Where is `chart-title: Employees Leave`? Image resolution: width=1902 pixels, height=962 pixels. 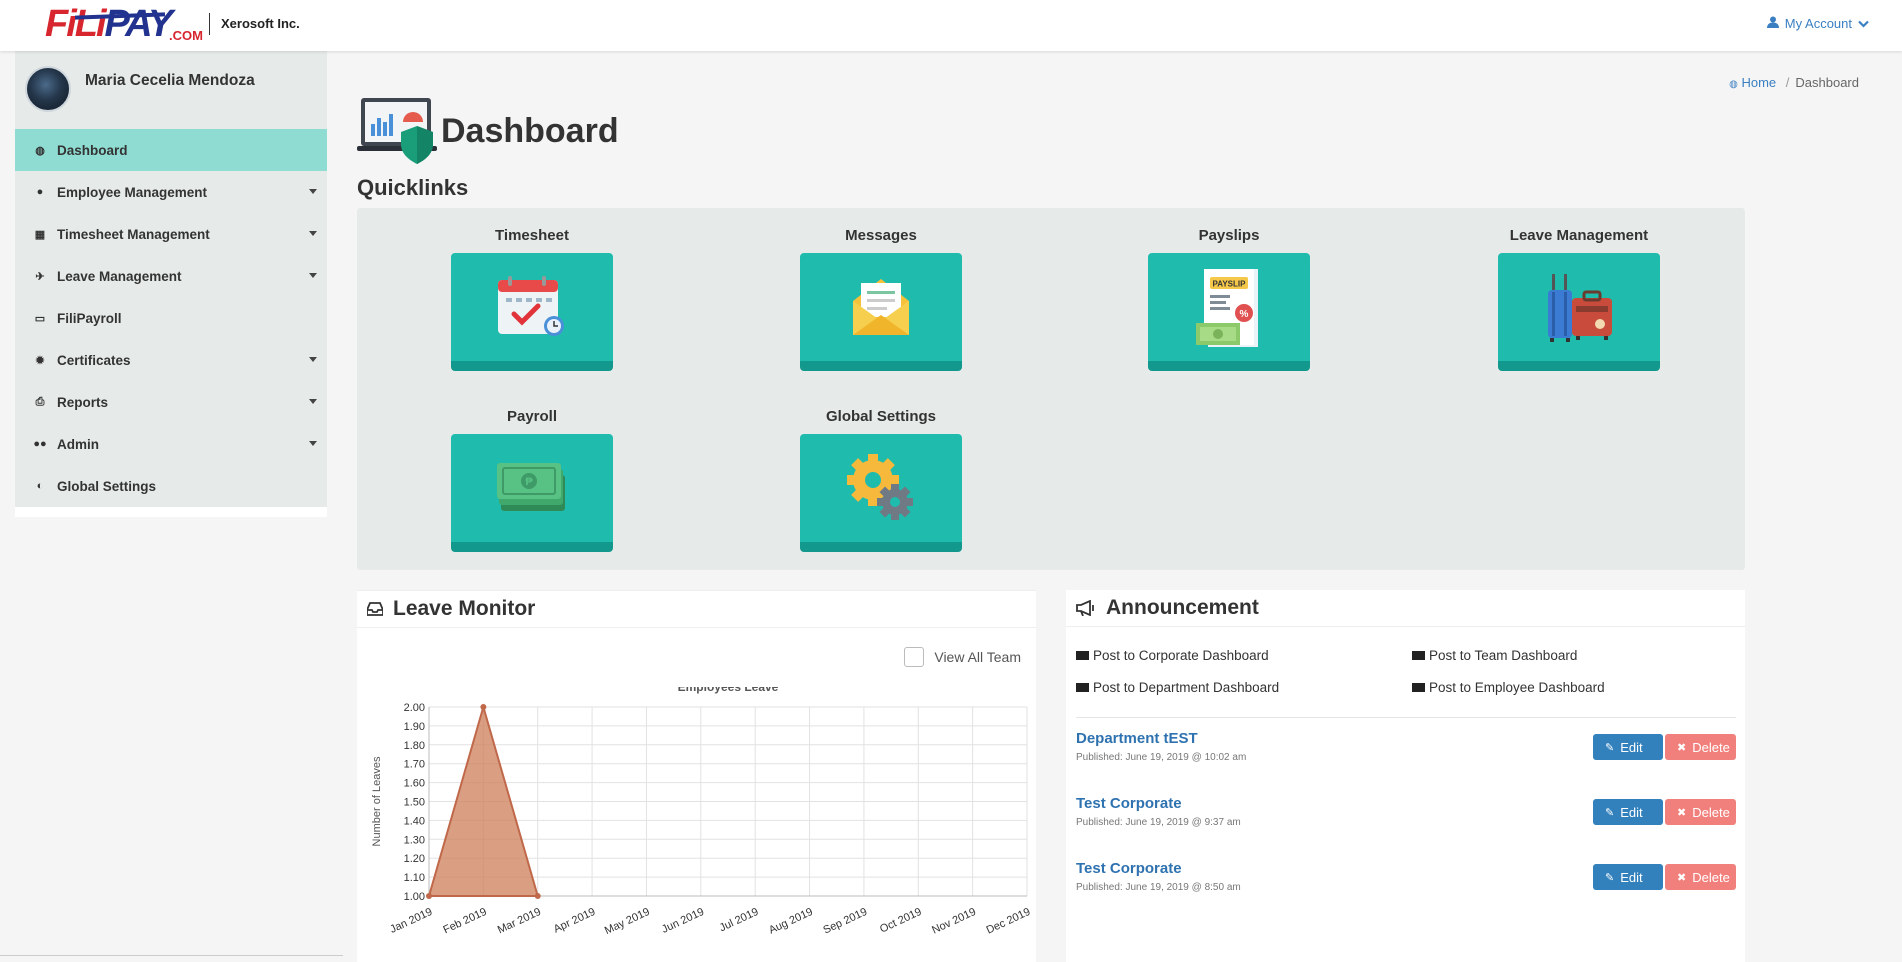
chart-title: Employees Leave is located at coordinates (728, 690).